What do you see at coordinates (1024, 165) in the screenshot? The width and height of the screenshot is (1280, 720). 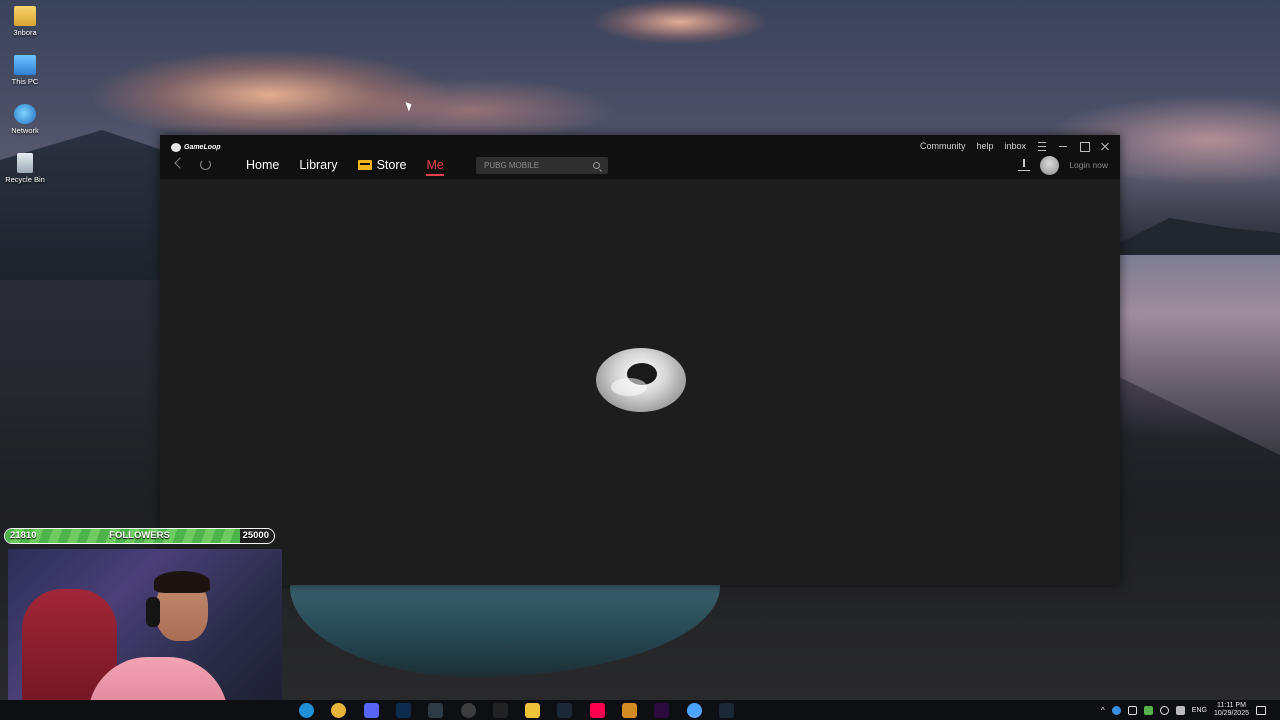 I see `download-icon` at bounding box center [1024, 165].